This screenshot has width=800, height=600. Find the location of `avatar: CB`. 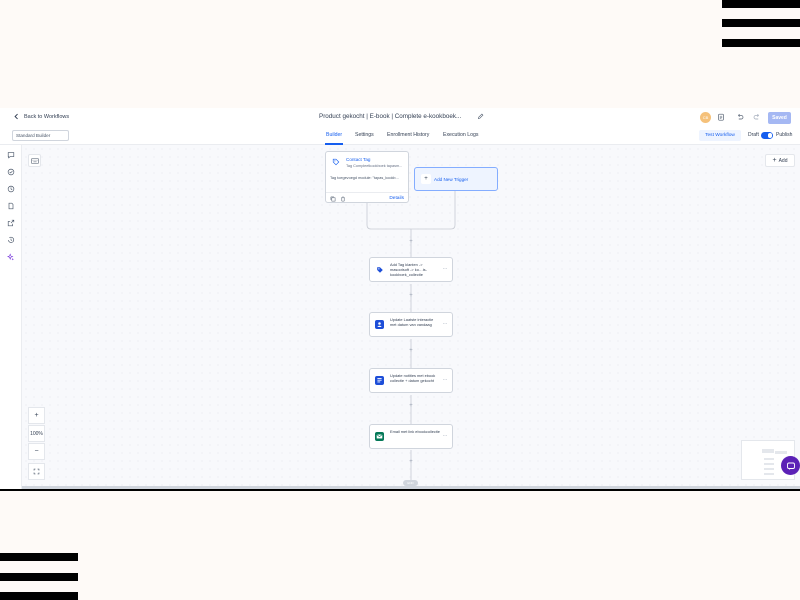

avatar: CB is located at coordinates (705, 117).